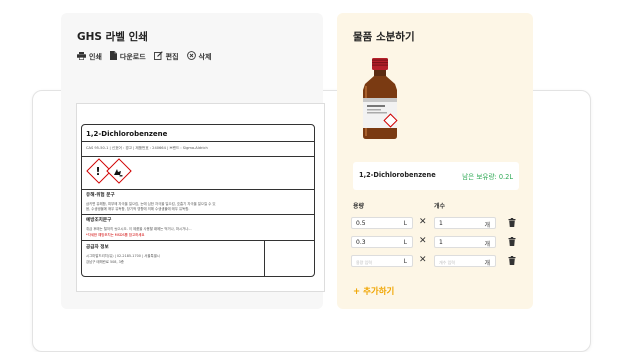  Describe the element at coordinates (364, 262) in the screenshot. I see `volume-placeholder: 용량 입력` at that location.